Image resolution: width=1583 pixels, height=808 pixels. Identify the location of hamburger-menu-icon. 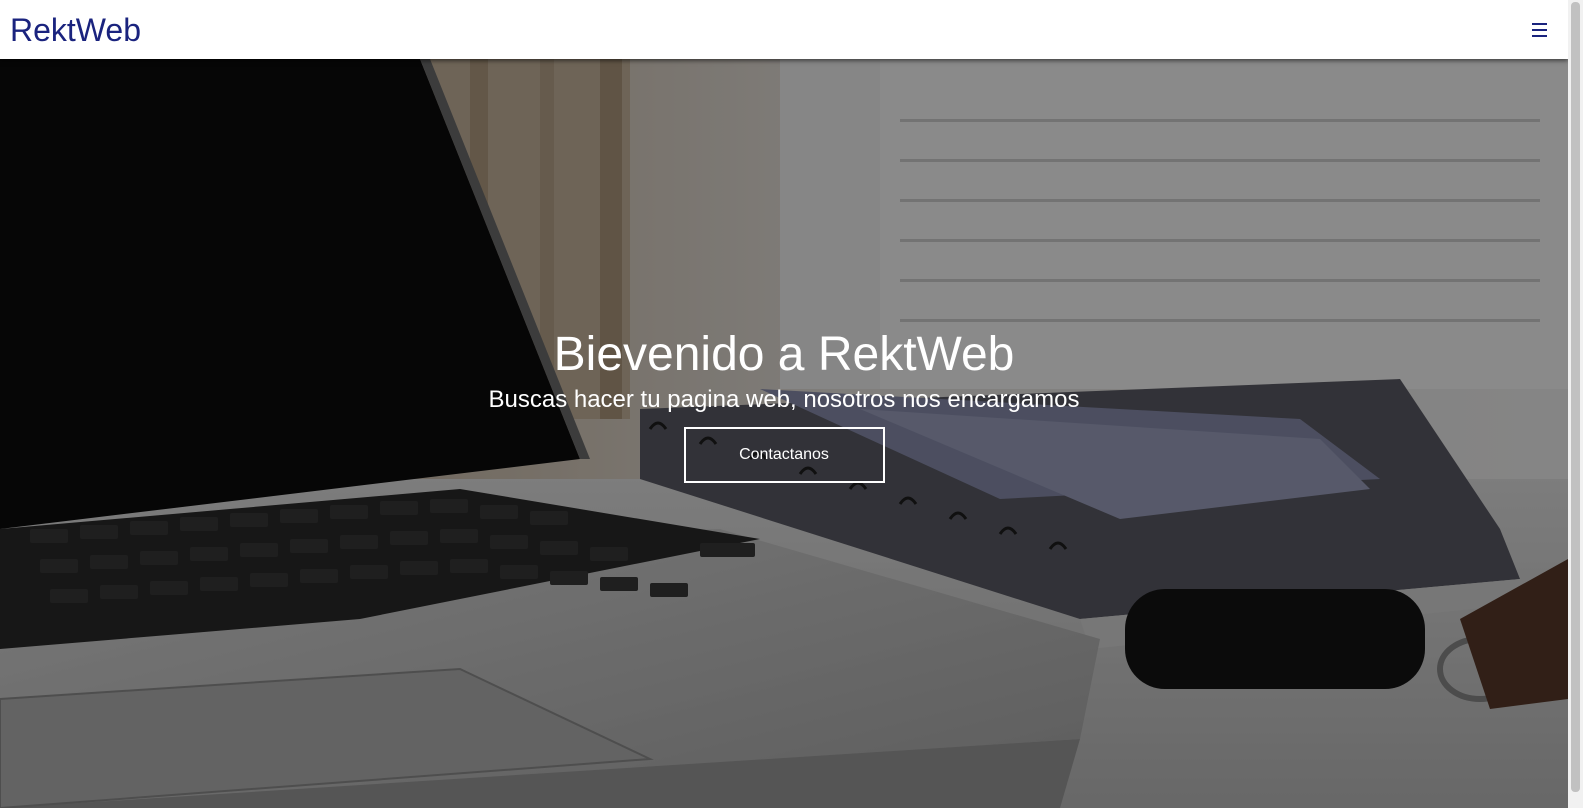
(1540, 29).